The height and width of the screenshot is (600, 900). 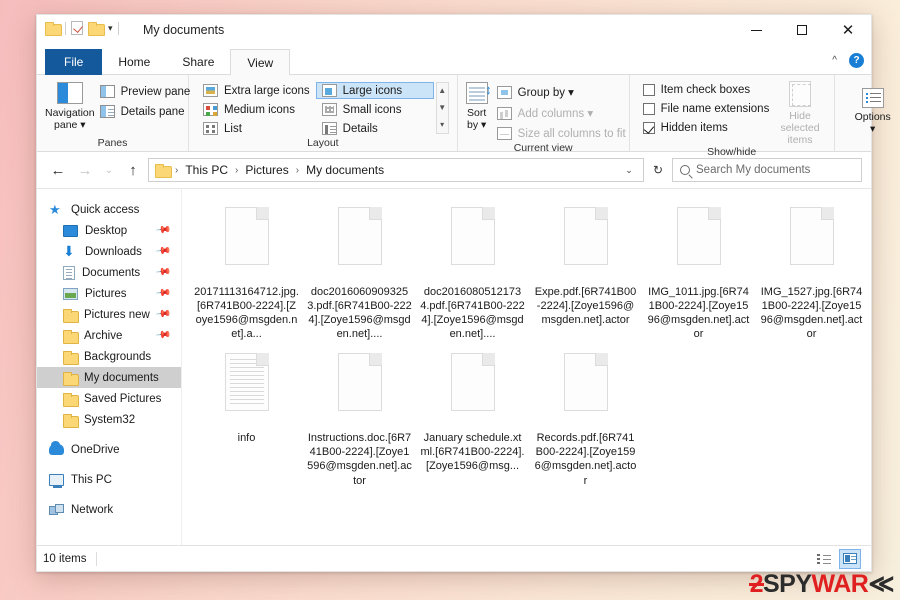 What do you see at coordinates (848, 30) in the screenshot?
I see `close-button: ✕` at bounding box center [848, 30].